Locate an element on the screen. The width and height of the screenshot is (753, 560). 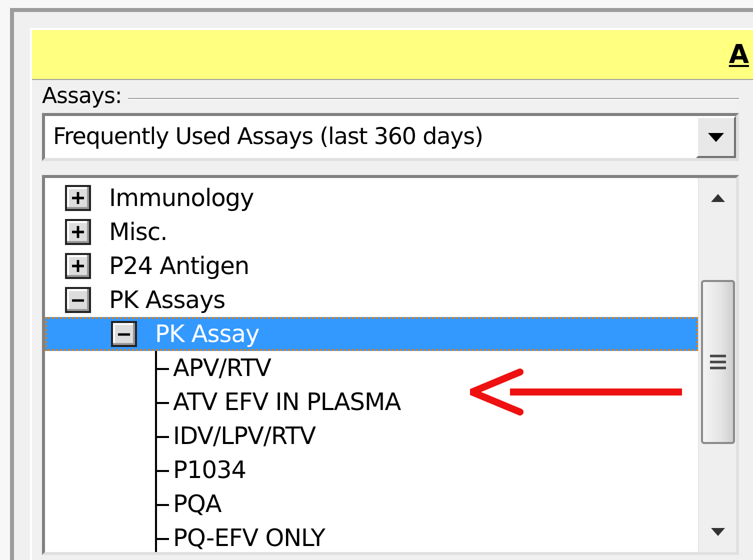
tree-item-label: P1034 is located at coordinates (209, 470).